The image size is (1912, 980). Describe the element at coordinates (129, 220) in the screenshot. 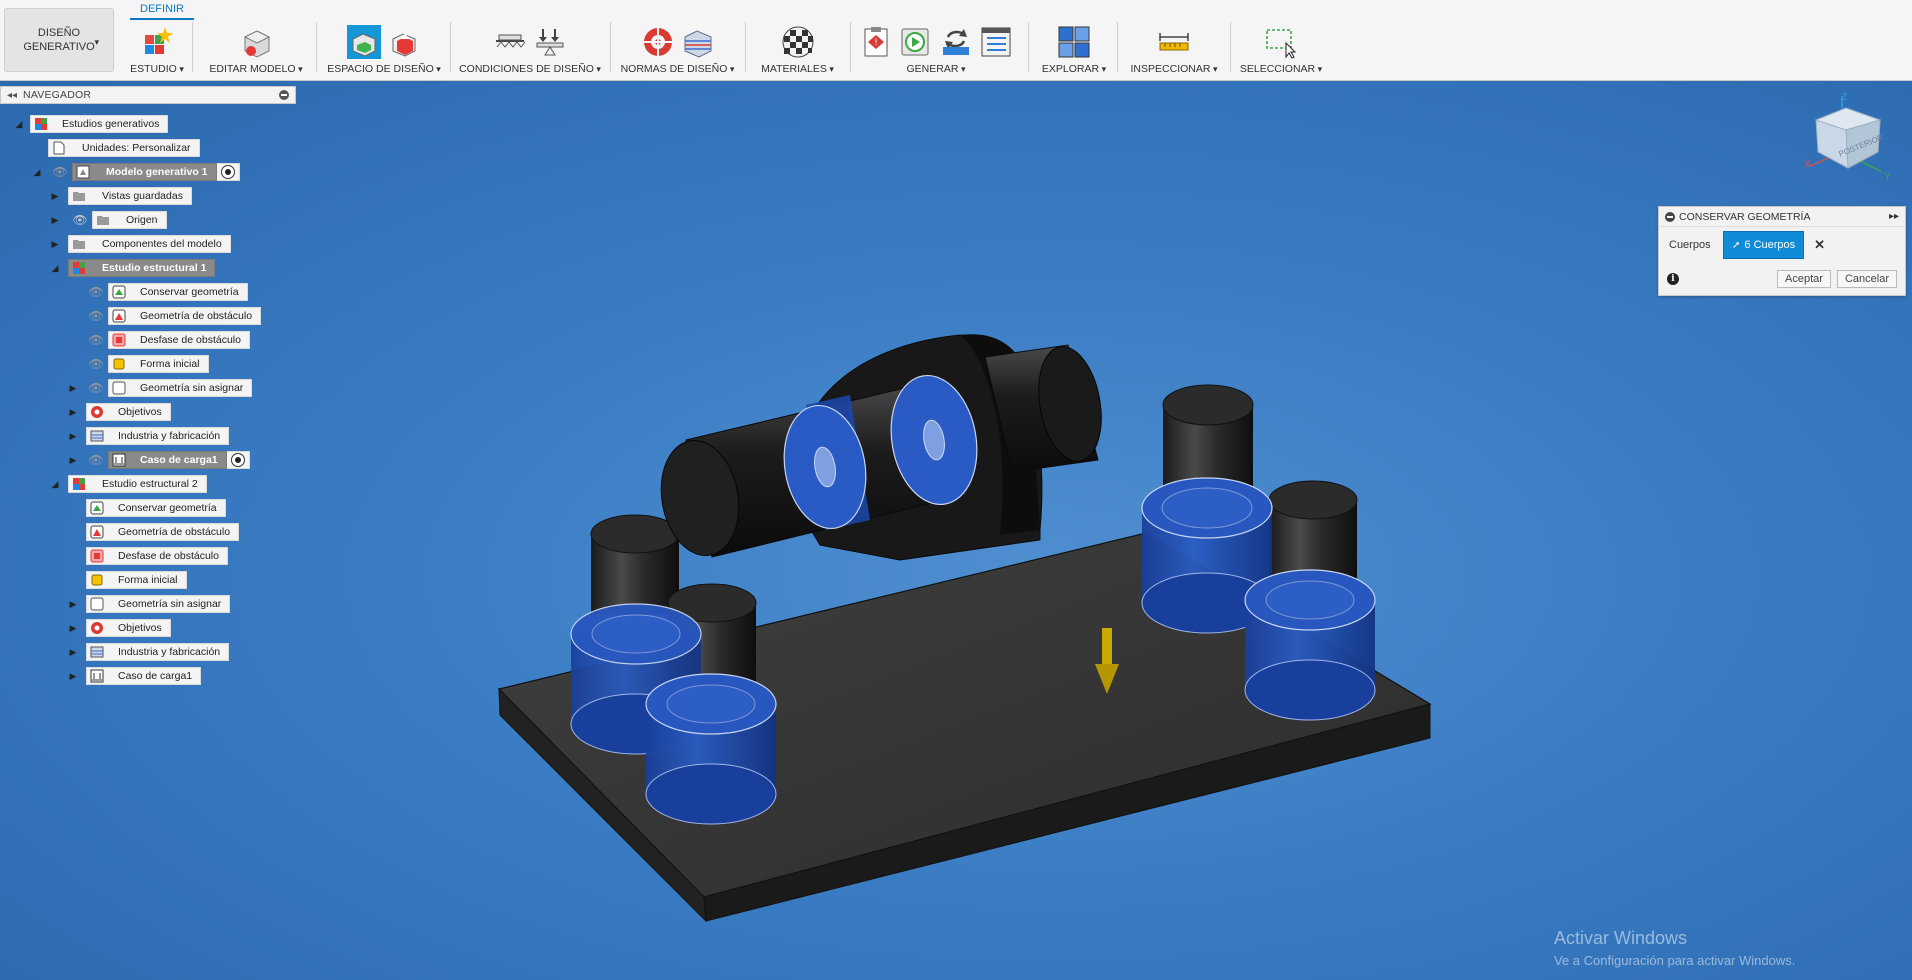

I see `tree-node-origin: Origen` at that location.